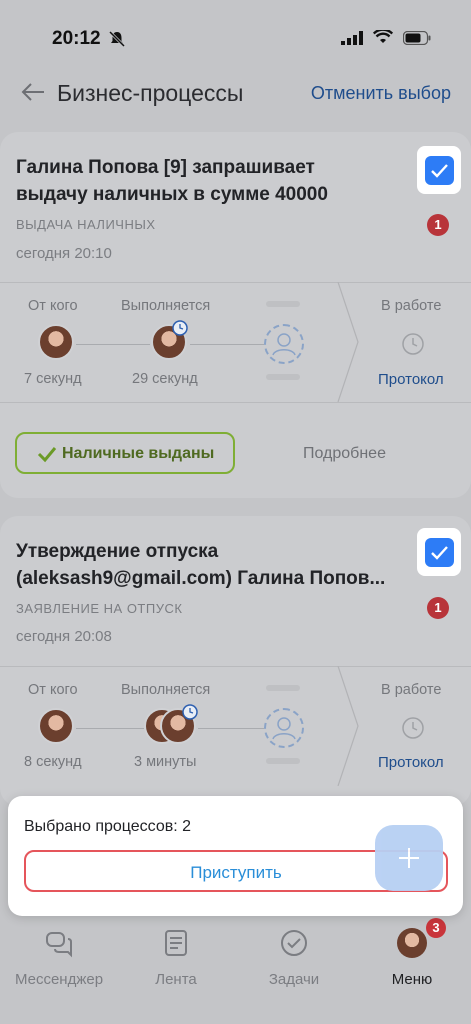 The width and height of the screenshot is (471, 1024). I want to click on tab-label: Мессенджер, so click(59, 979).